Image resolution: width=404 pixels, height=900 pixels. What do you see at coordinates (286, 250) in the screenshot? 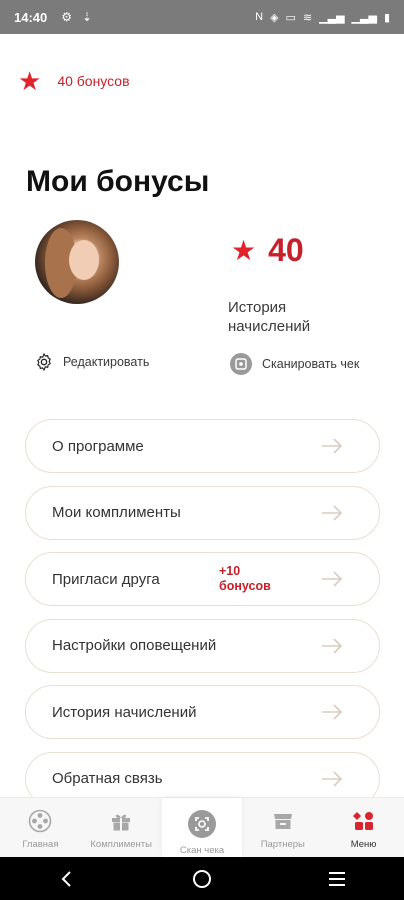
I see `bonus-value: 40` at bounding box center [286, 250].